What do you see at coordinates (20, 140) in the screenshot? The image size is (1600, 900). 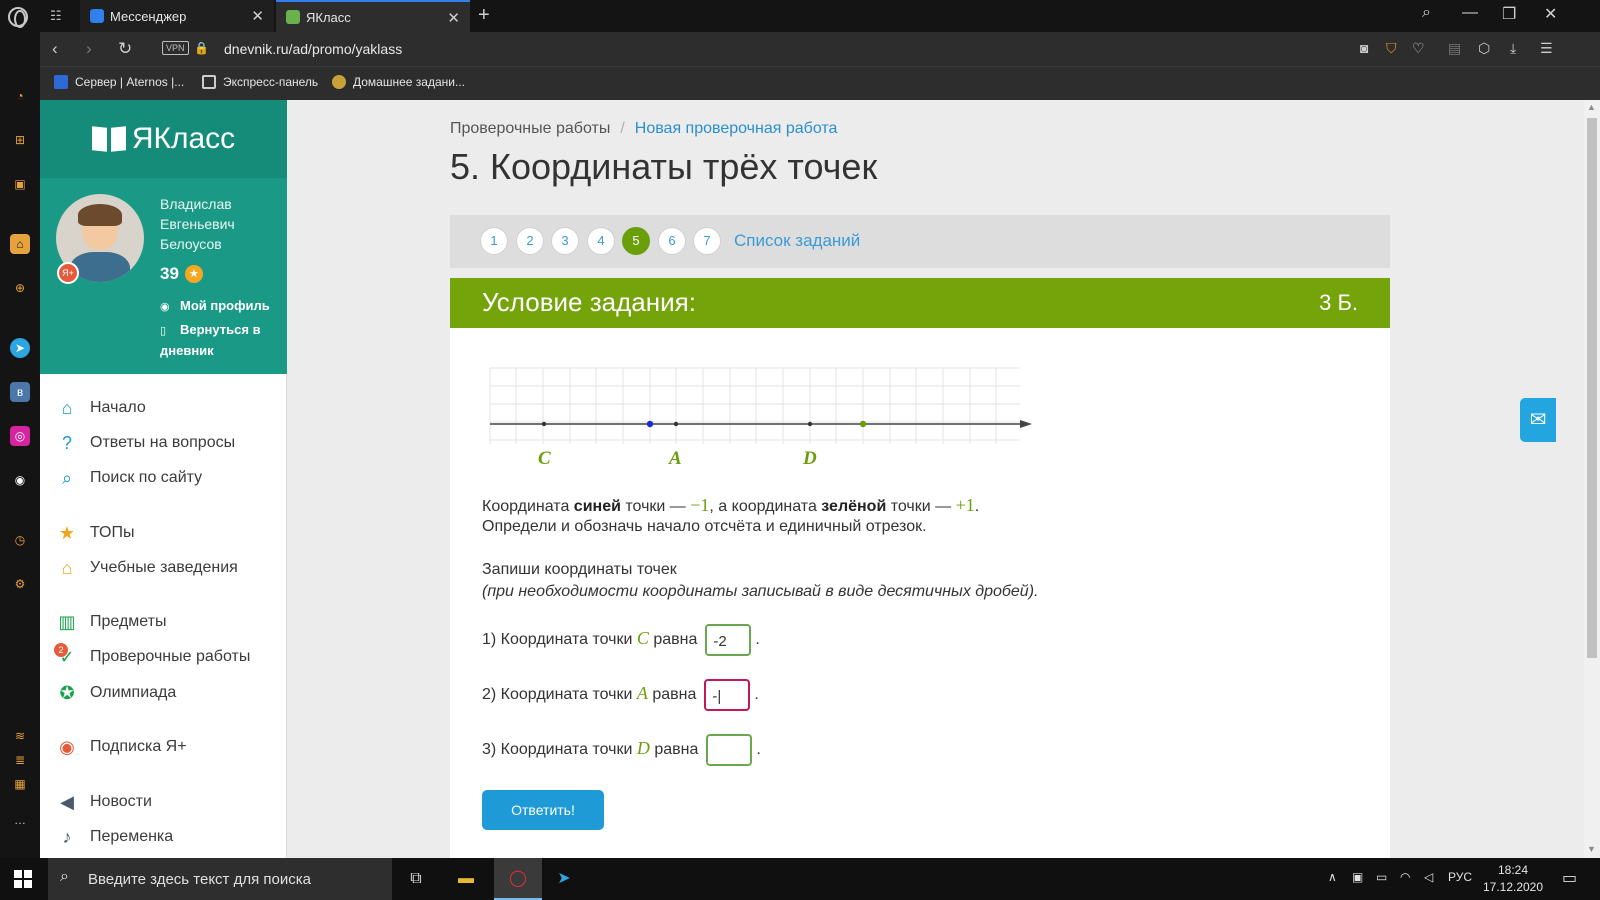 I see `bag-icon: ⊞` at bounding box center [20, 140].